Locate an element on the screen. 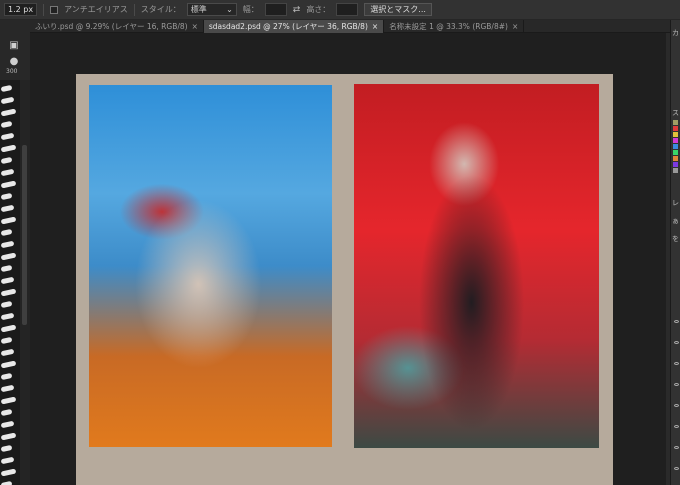 The height and width of the screenshot is (485, 680). swatches-panel-tab: ス is located at coordinates (675, 113).